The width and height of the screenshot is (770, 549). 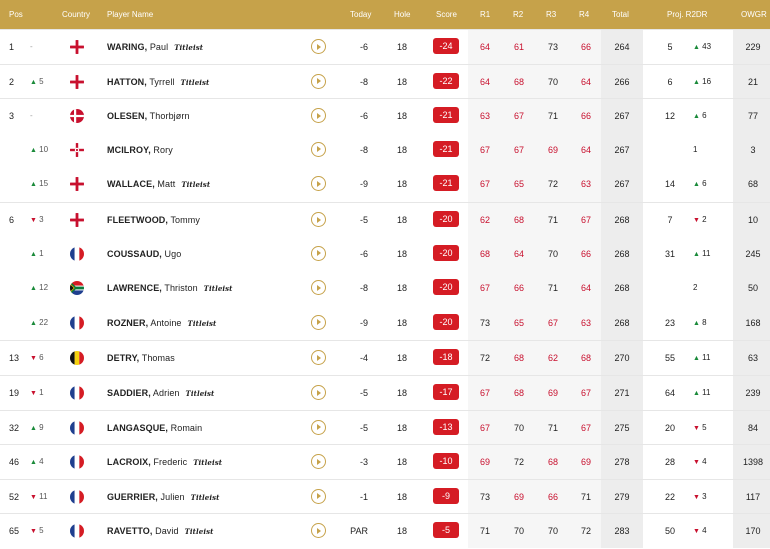 I want to click on total-score-badge: -10, so click(x=446, y=461).